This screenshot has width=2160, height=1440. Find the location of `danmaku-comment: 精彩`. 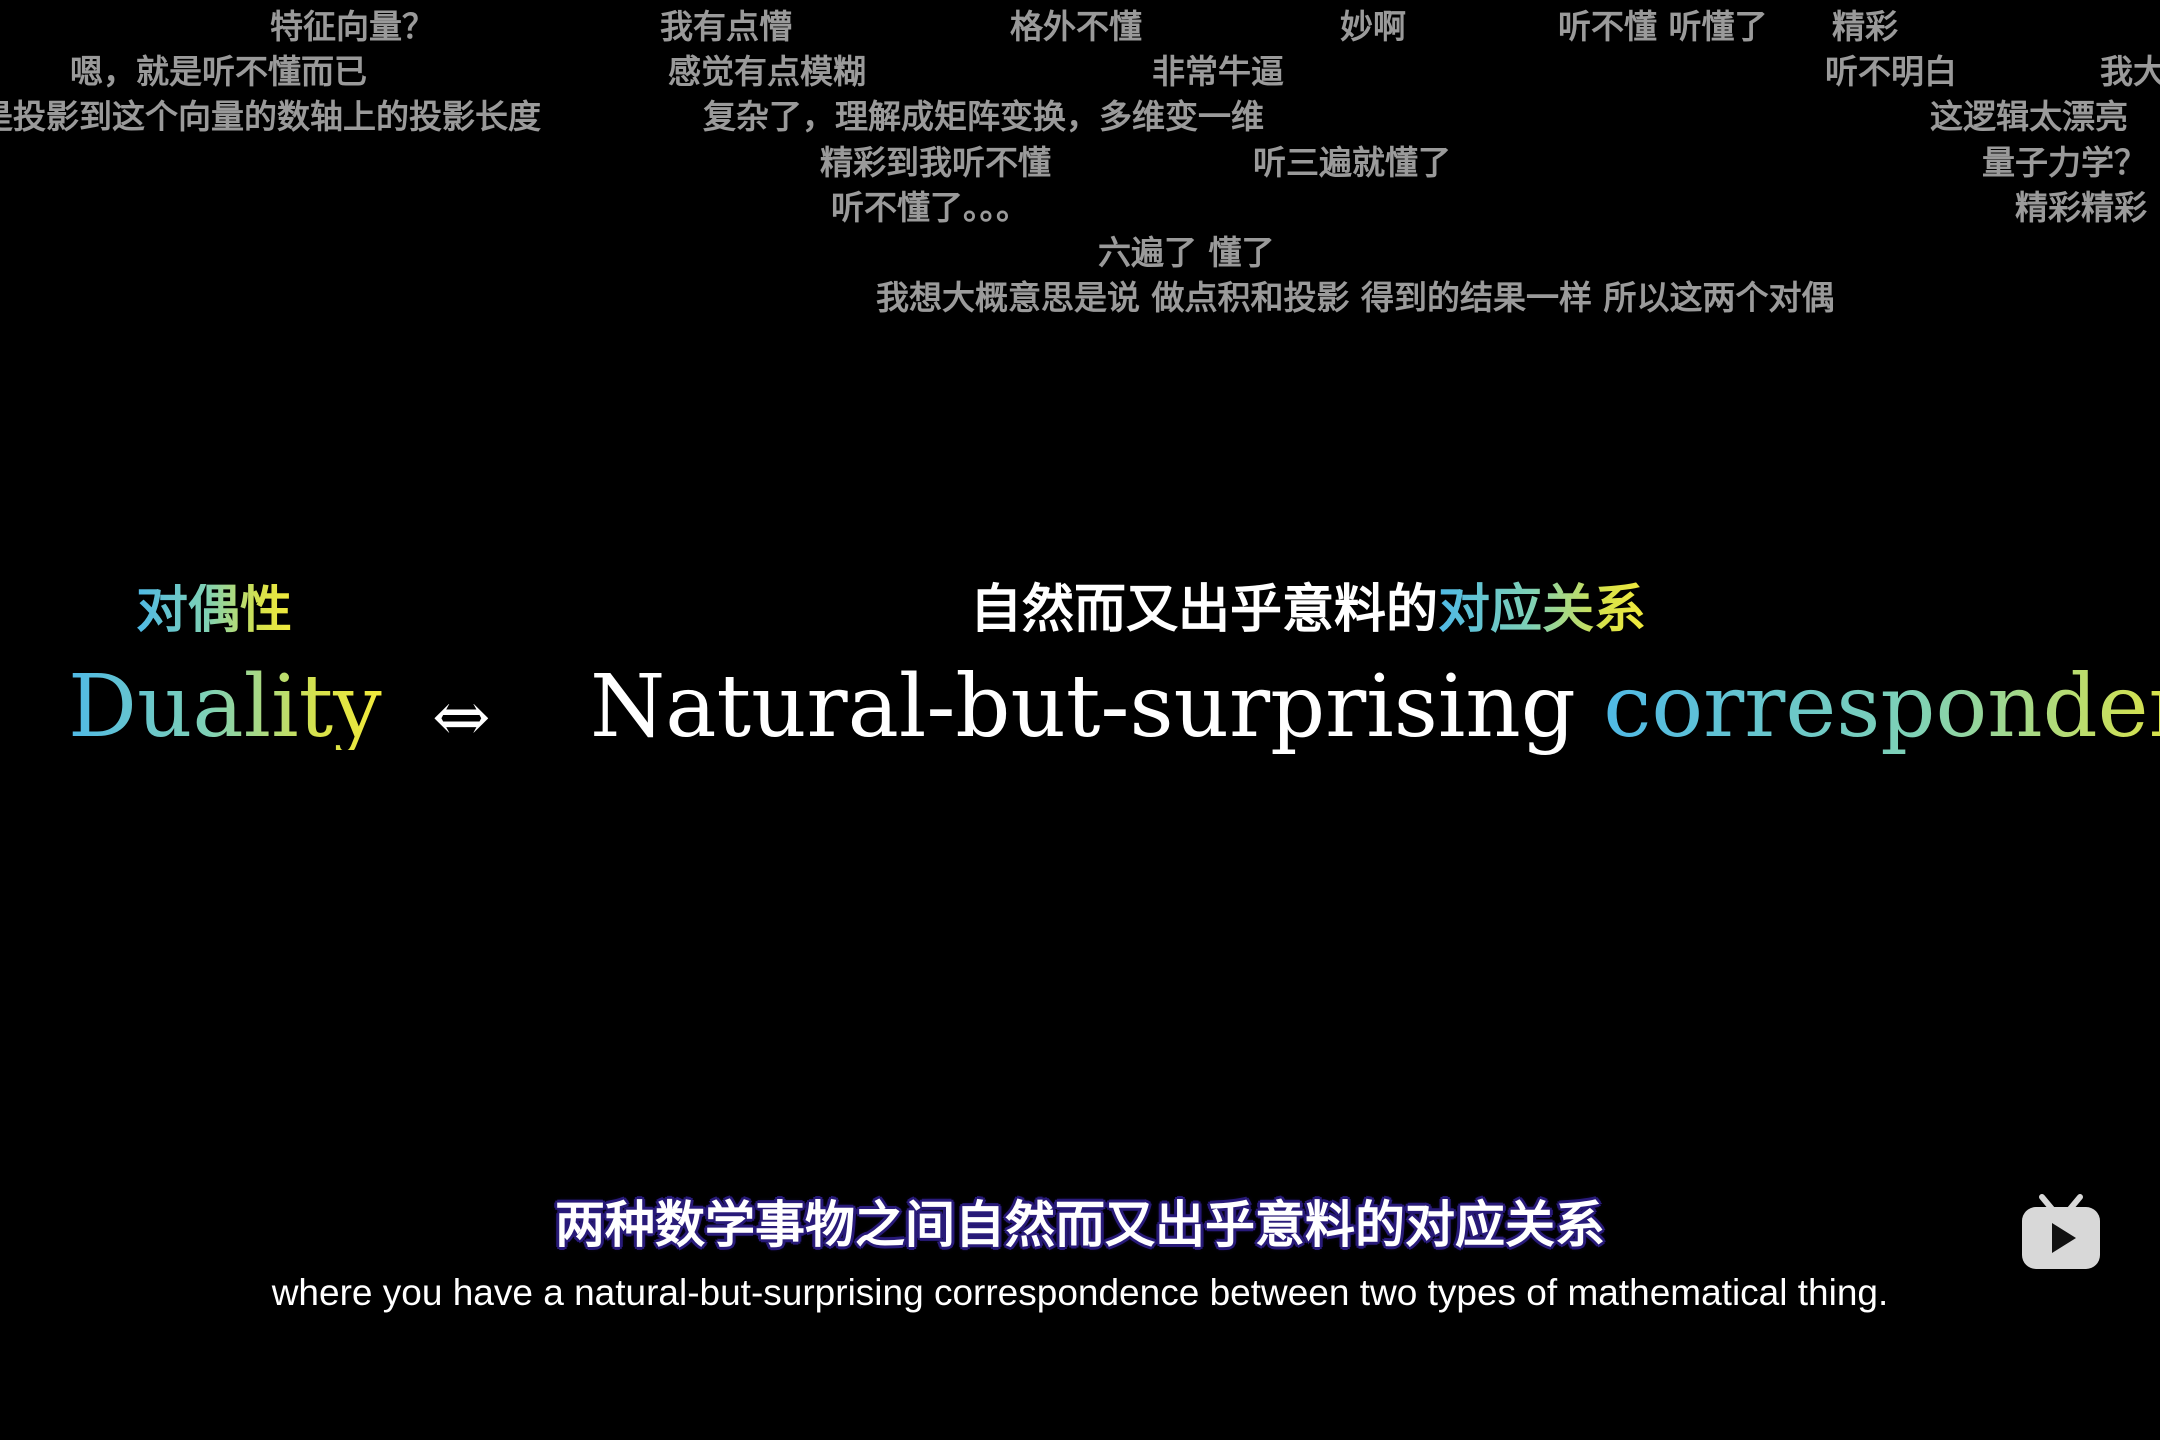

danmaku-comment: 精彩 is located at coordinates (1865, 26).